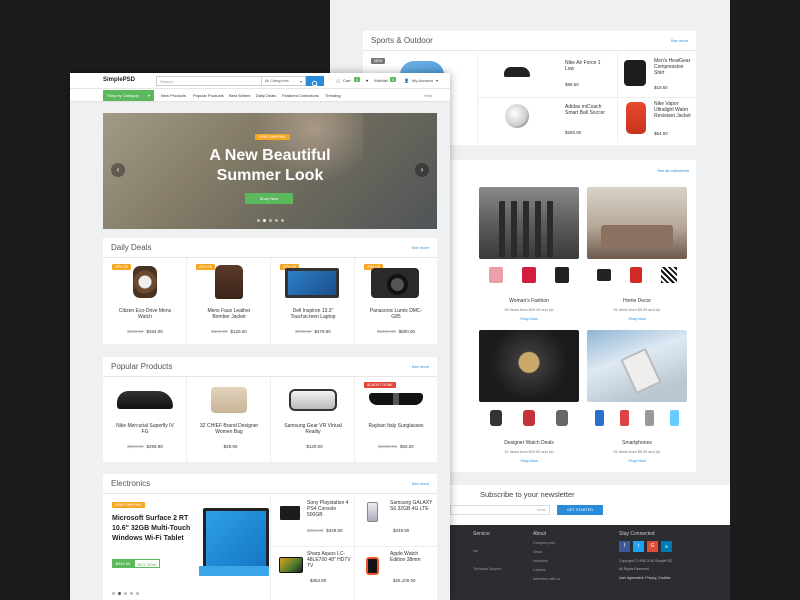  I want to click on nav-trending: Trending, so click(333, 95).